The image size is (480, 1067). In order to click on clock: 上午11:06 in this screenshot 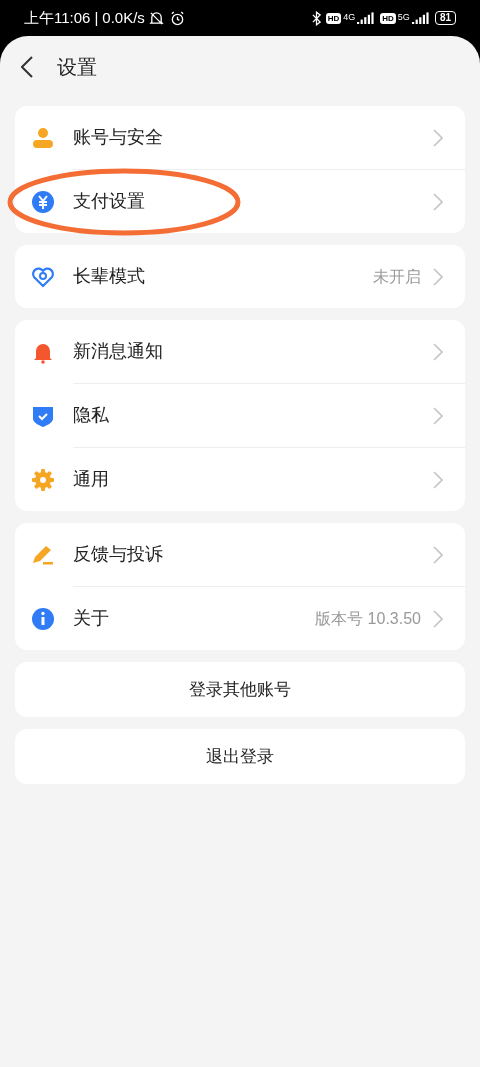, I will do `click(57, 17)`.